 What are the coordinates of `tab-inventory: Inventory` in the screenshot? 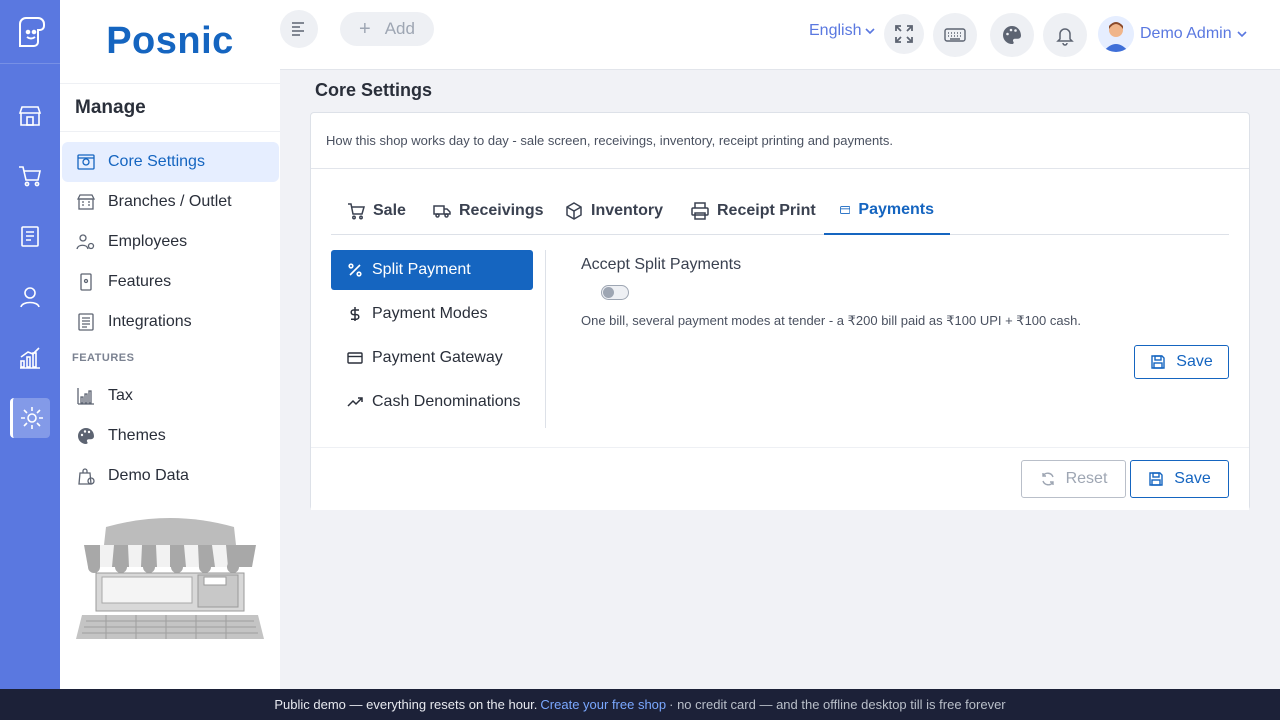 It's located at (614, 211).